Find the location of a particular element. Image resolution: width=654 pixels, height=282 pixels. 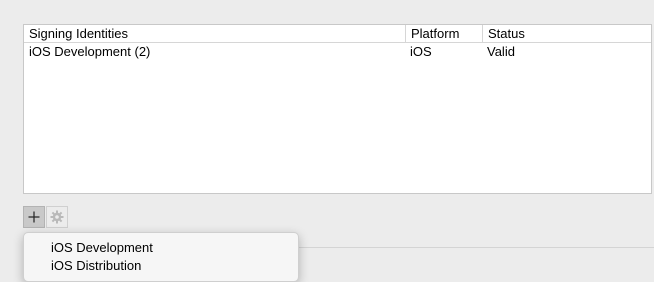

cell-platform: iOS is located at coordinates (421, 51).